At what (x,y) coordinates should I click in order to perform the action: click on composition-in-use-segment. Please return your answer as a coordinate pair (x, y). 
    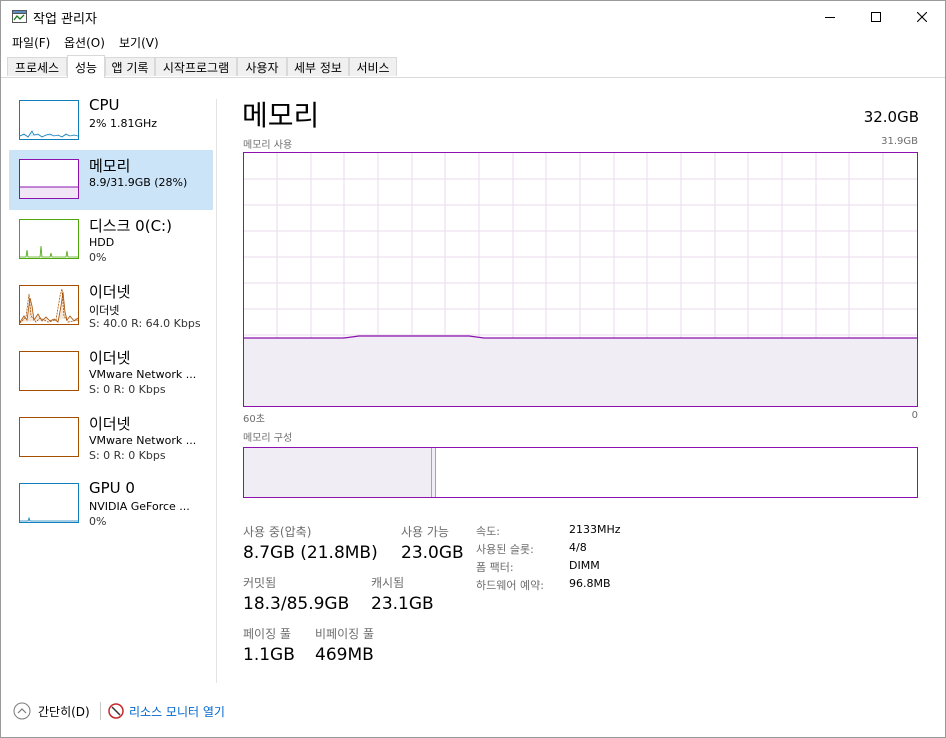
    Looking at the image, I should click on (338, 472).